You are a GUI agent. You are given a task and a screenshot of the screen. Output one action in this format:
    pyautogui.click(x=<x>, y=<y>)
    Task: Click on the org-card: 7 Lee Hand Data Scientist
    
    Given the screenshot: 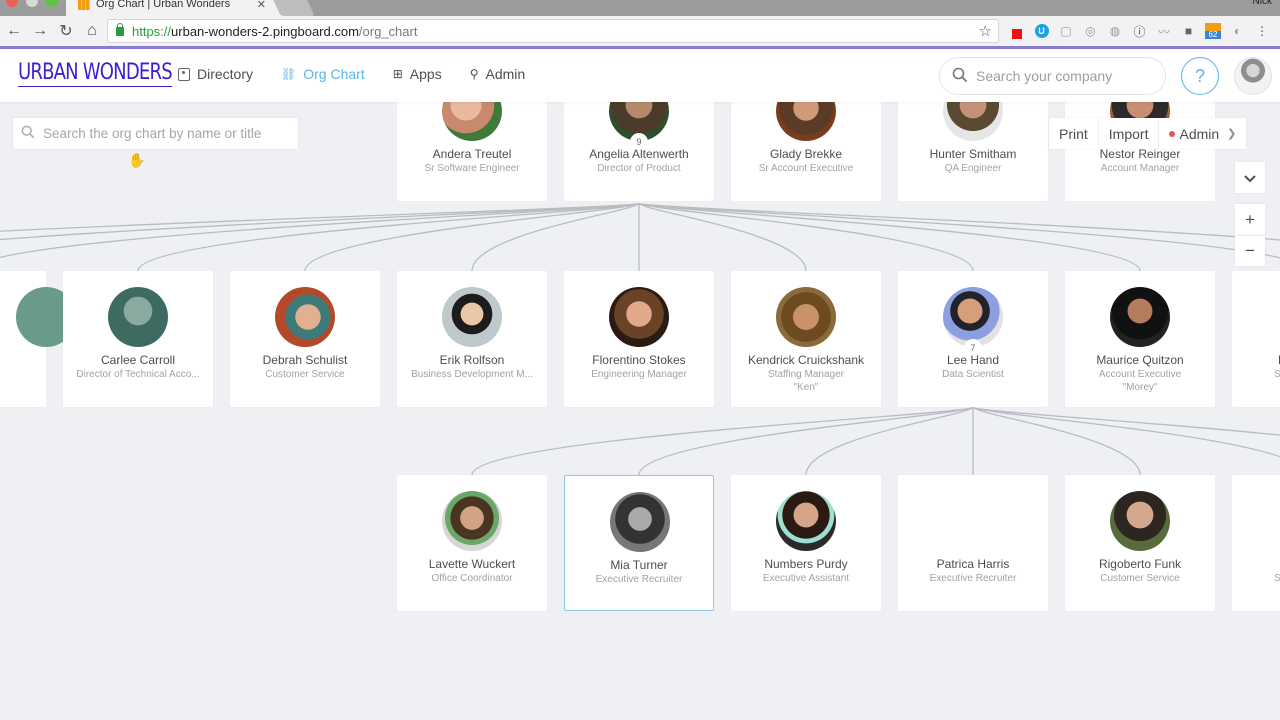 What is the action you would take?
    pyautogui.click(x=973, y=339)
    